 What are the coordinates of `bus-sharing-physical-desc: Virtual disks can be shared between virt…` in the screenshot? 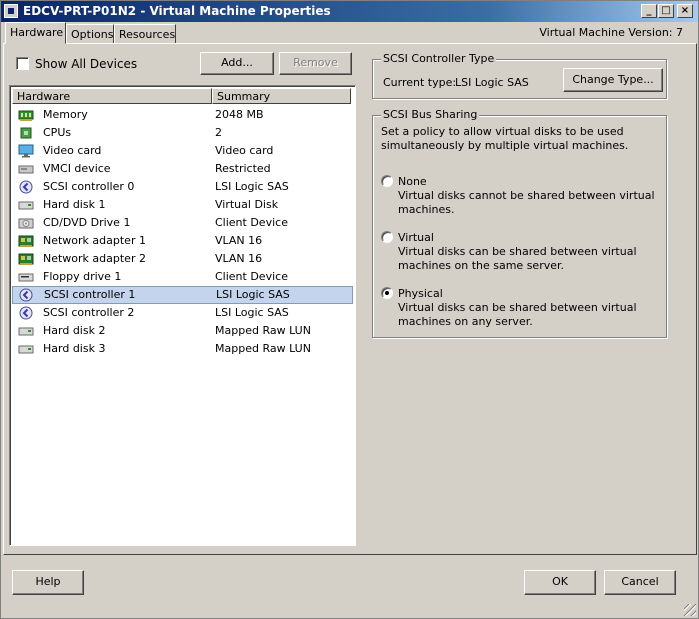 It's located at (517, 314).